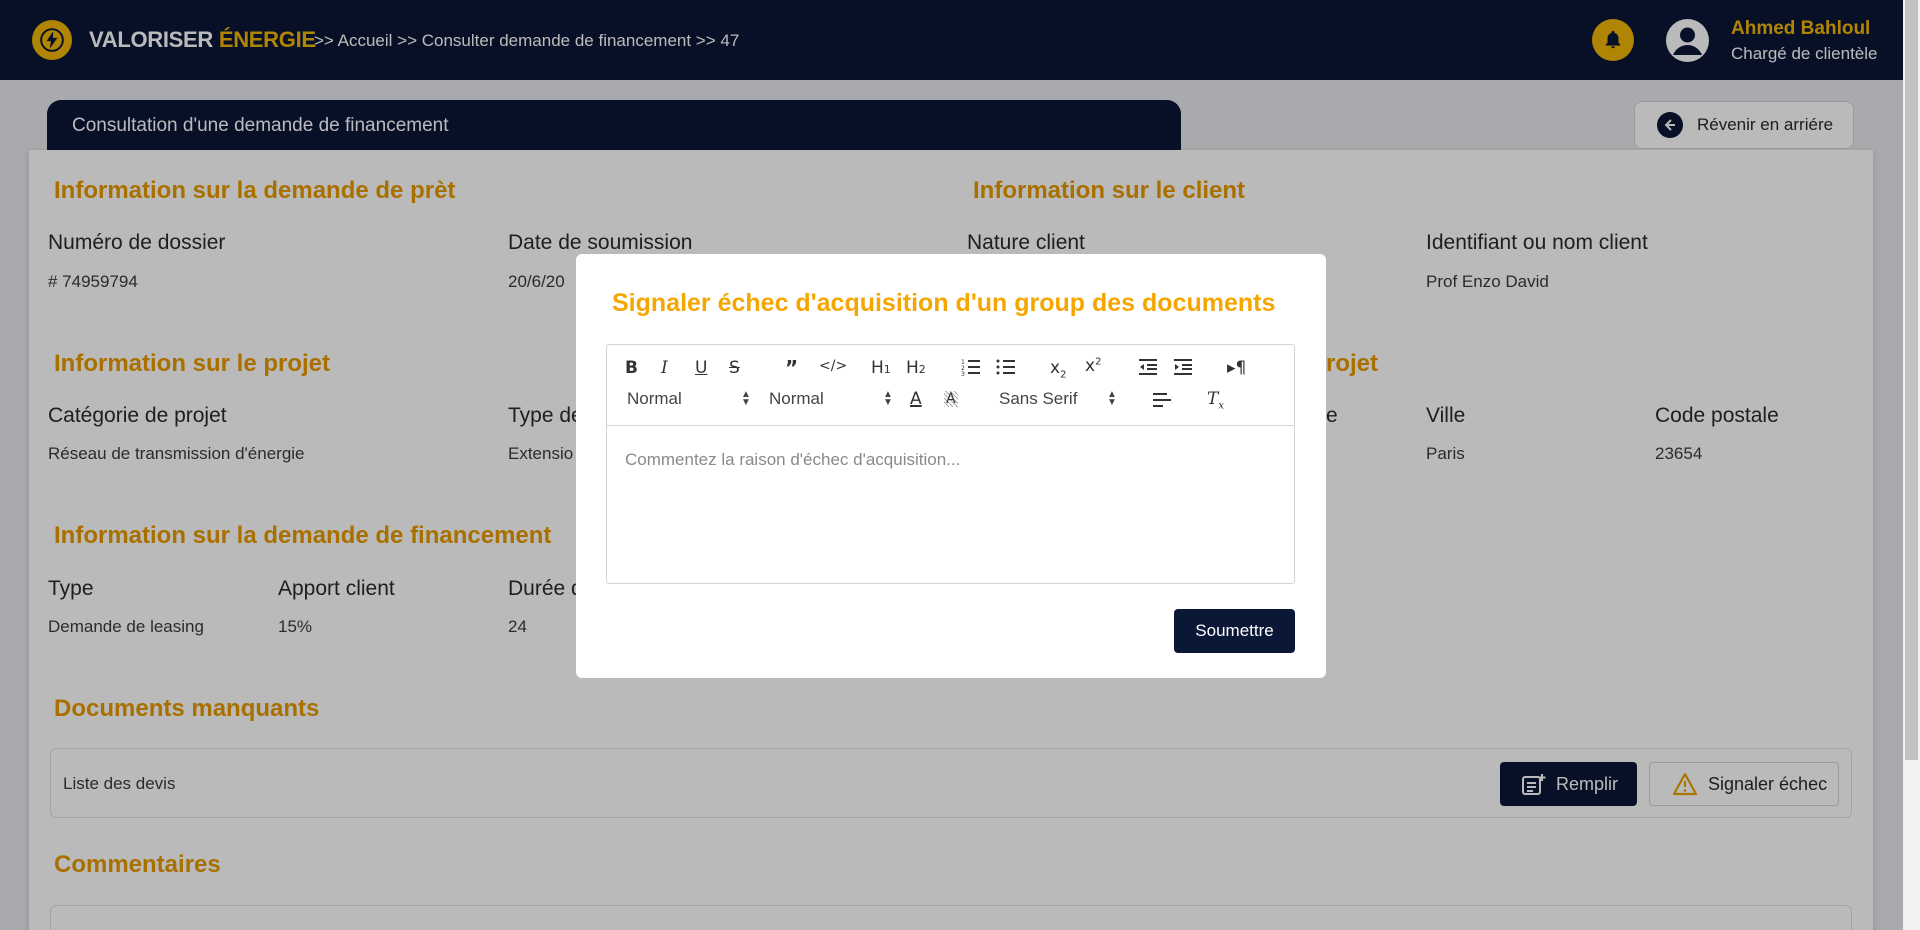 The width and height of the screenshot is (1920, 930). I want to click on heading-1-icon: H1, so click(881, 368).